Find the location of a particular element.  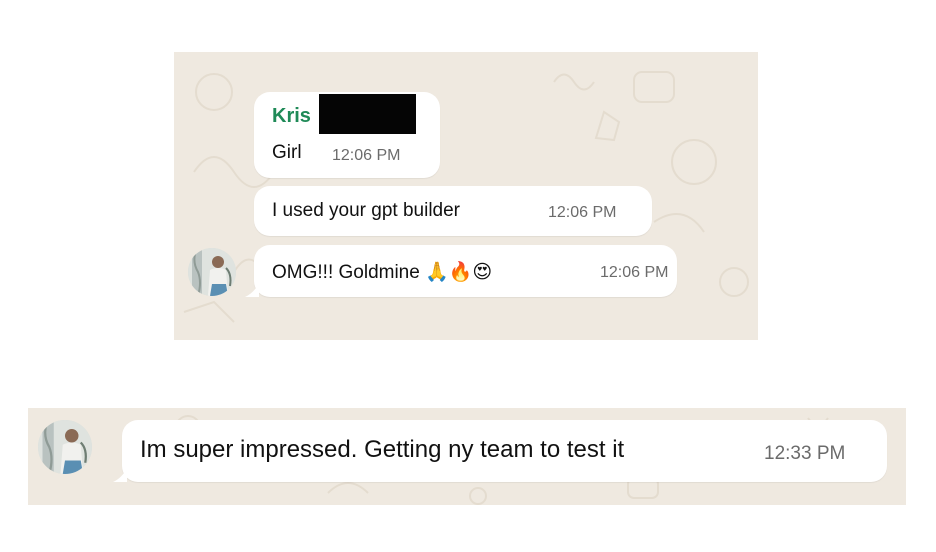

message-text: OMG!!! Goldmine 🙏🔥😍 is located at coordinates (382, 272).